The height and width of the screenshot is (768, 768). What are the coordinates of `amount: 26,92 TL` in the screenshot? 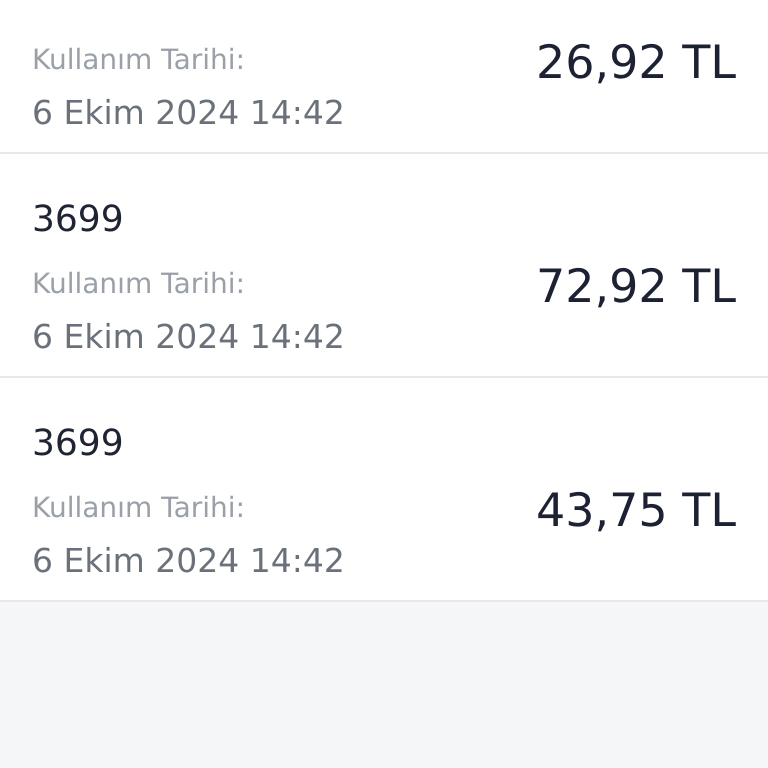 It's located at (636, 62).